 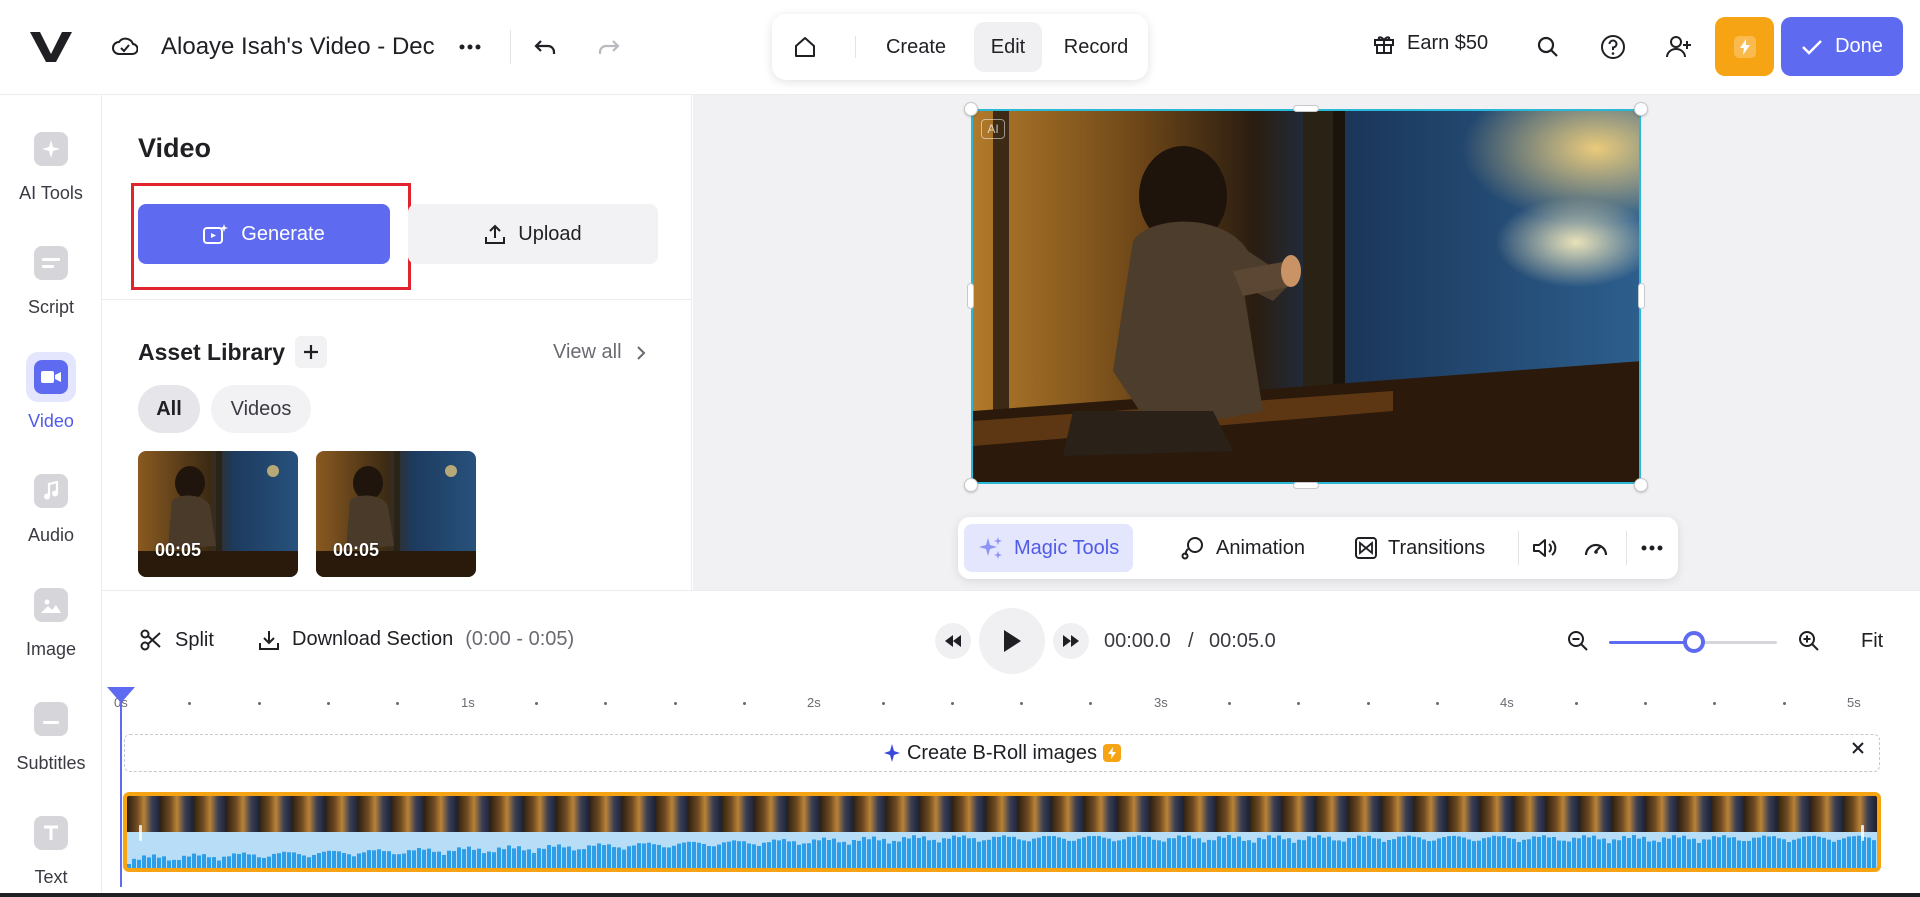 What do you see at coordinates (1545, 548) in the screenshot?
I see `volume-icon` at bounding box center [1545, 548].